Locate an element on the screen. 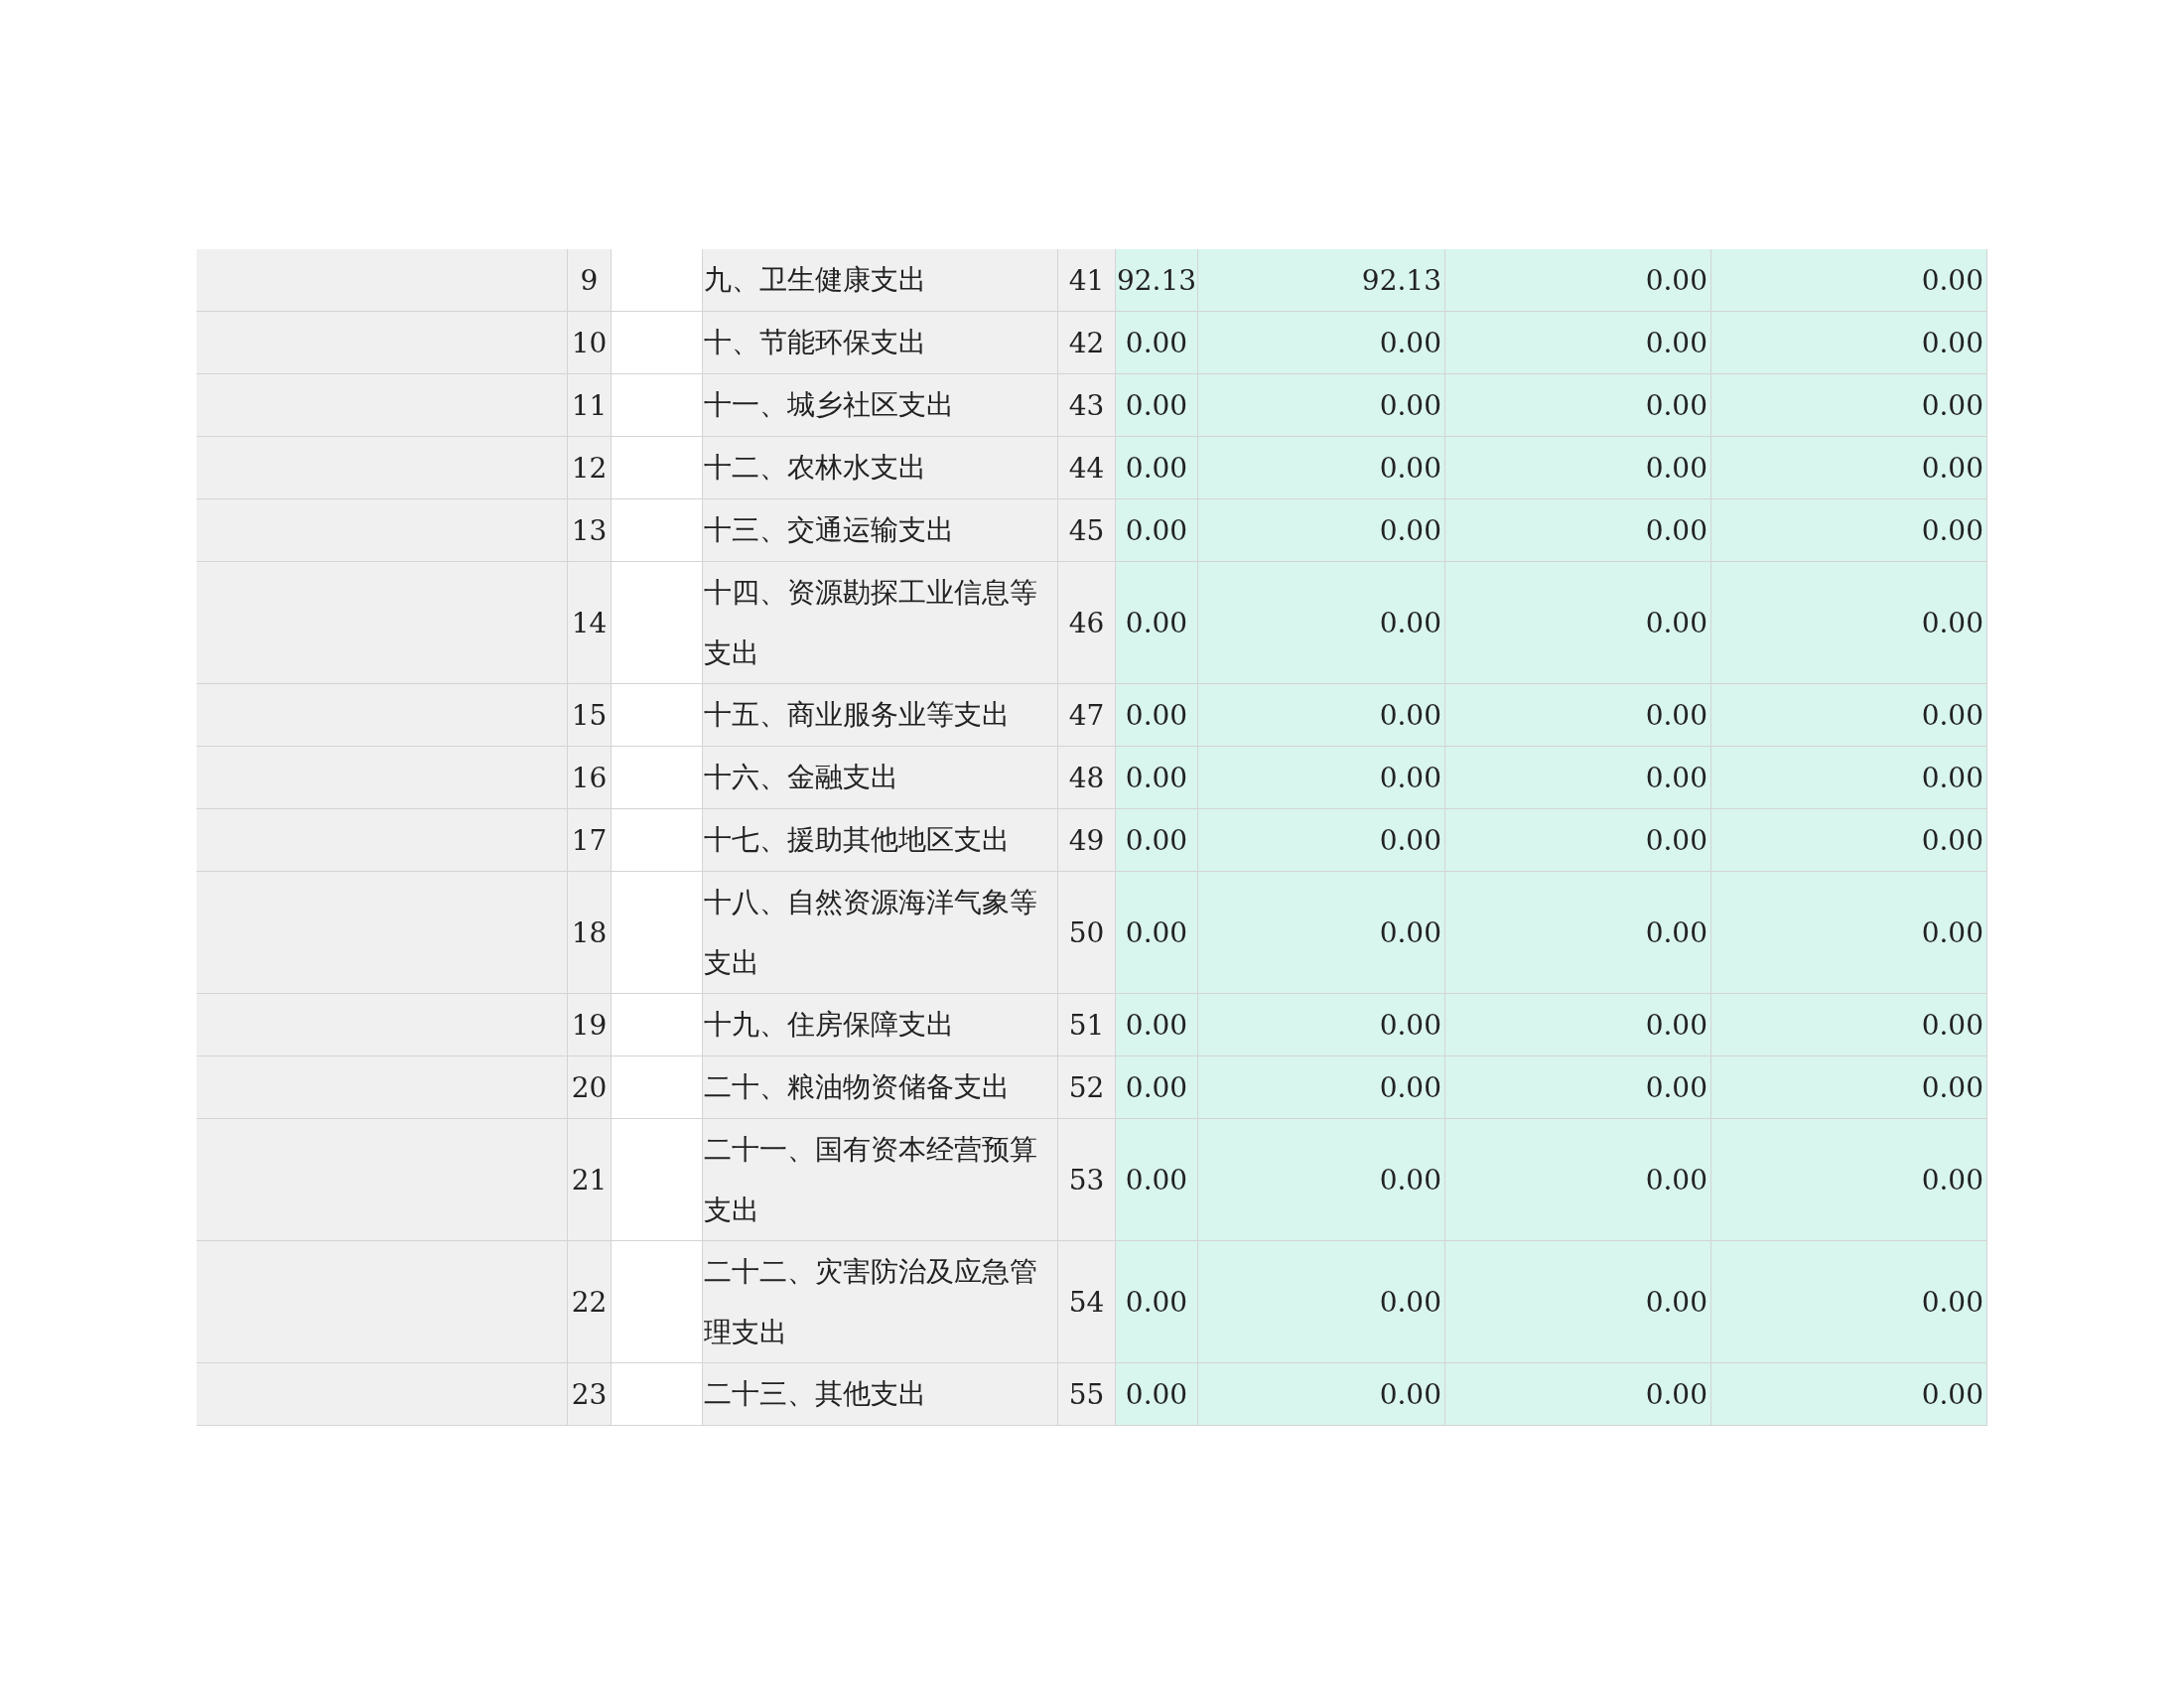 This screenshot has height=1688, width=2184. table-cell: 13 is located at coordinates (590, 530).